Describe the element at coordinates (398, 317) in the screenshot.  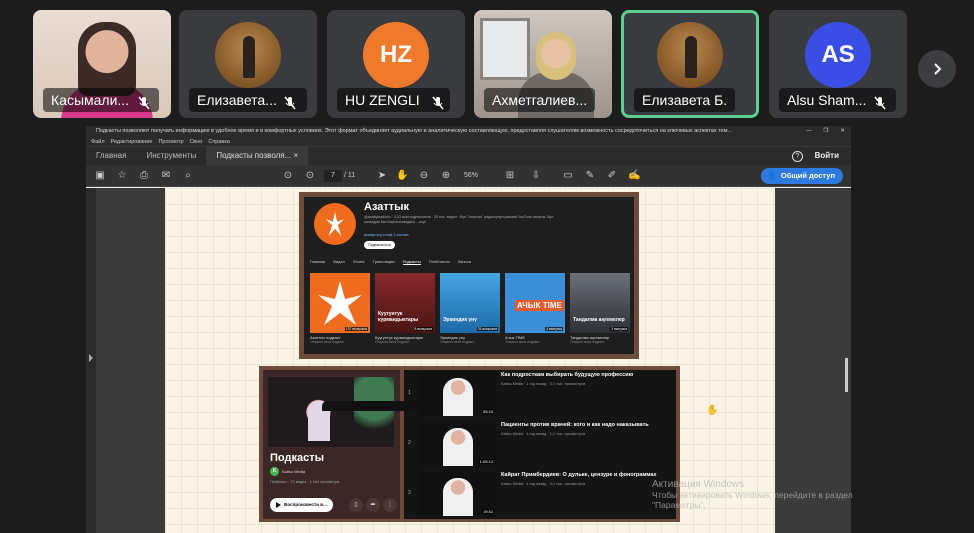
I see `podcast-thumb-text: Куугунтук курмандыктары` at that location.